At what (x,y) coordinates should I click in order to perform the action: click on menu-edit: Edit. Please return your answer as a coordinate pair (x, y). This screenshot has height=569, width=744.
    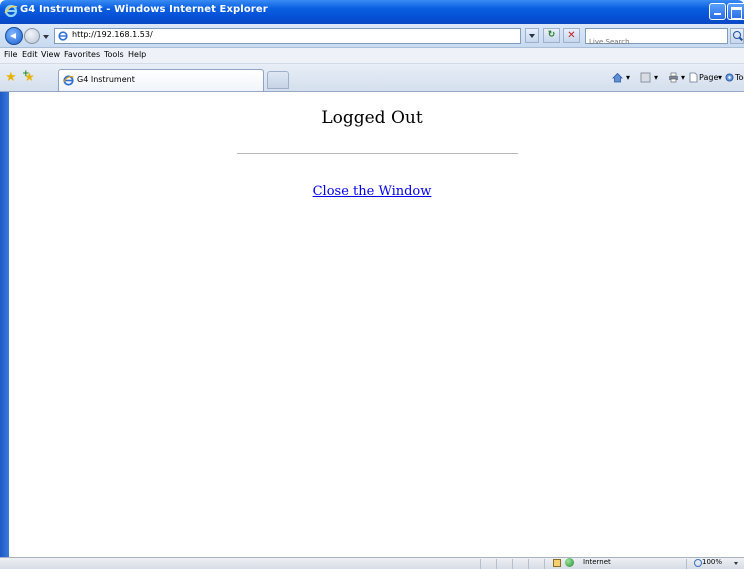
    Looking at the image, I should click on (30, 54).